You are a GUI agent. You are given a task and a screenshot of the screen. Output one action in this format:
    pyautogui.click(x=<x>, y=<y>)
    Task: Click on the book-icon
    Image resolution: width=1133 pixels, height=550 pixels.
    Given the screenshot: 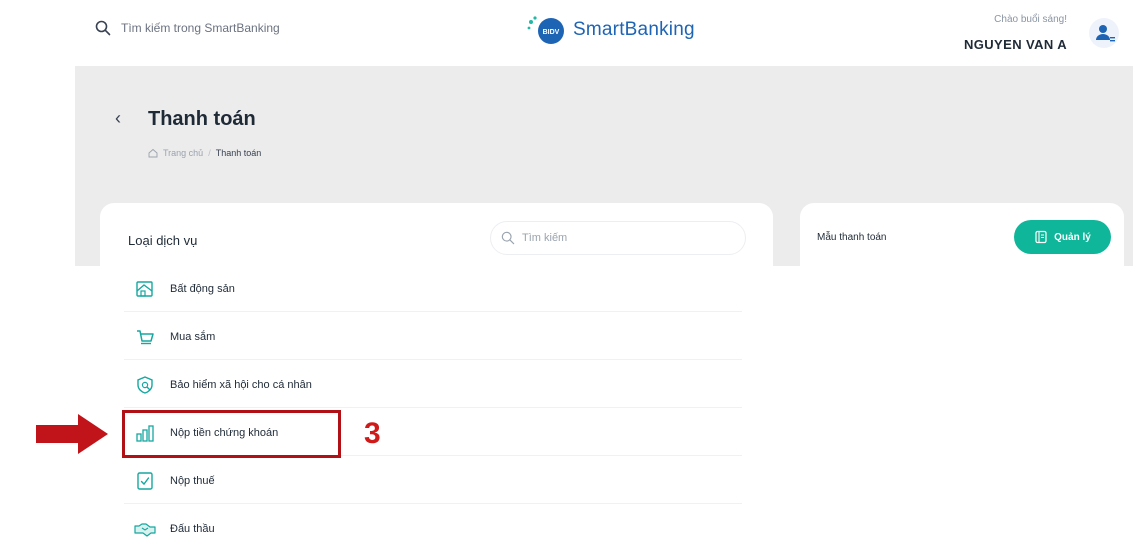 What is the action you would take?
    pyautogui.click(x=1041, y=237)
    